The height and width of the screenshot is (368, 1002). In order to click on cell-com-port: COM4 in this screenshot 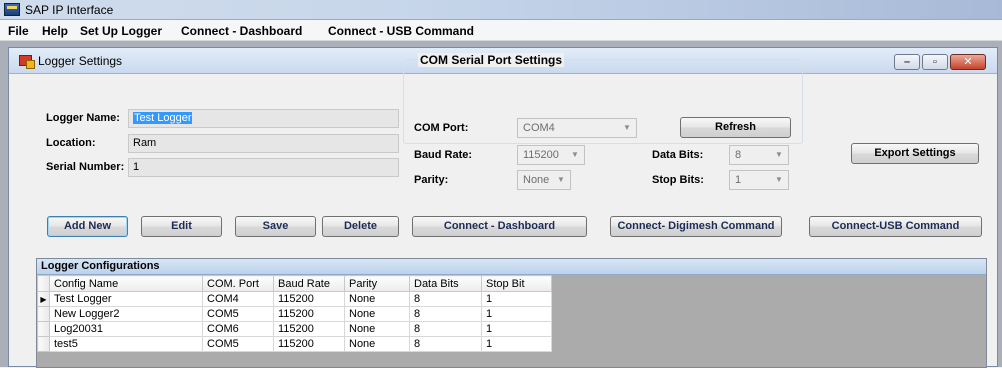, I will do `click(238, 299)`.